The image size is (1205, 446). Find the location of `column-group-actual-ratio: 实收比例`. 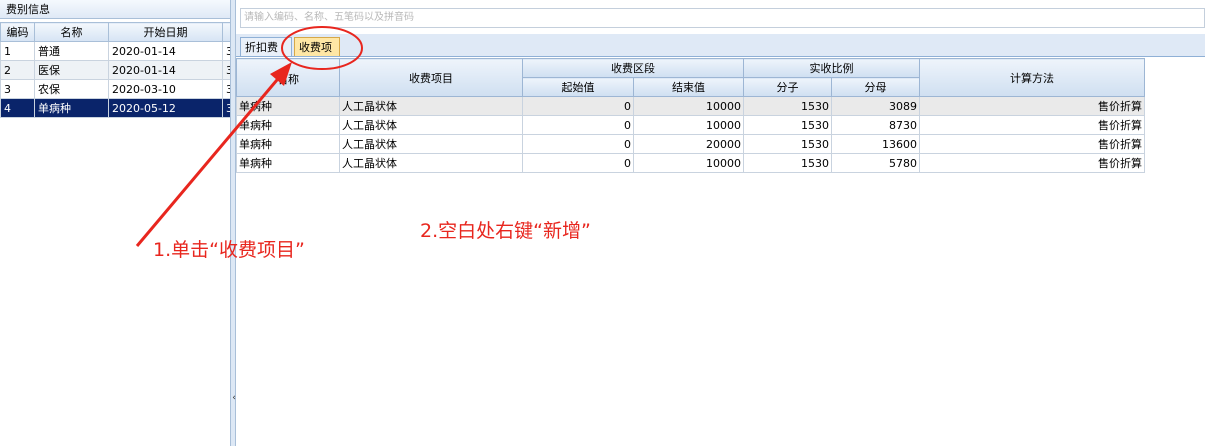

column-group-actual-ratio: 实收比例 is located at coordinates (831, 68).